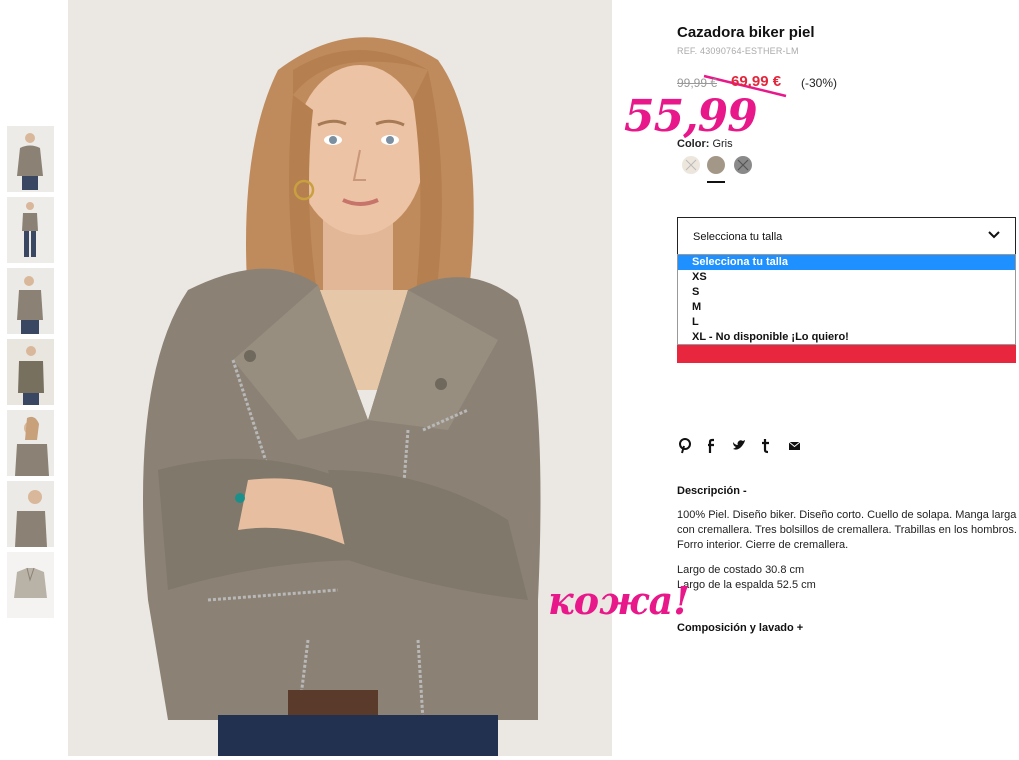 The width and height of the screenshot is (1019, 760). I want to click on color-label-value: Gris, so click(722, 144).